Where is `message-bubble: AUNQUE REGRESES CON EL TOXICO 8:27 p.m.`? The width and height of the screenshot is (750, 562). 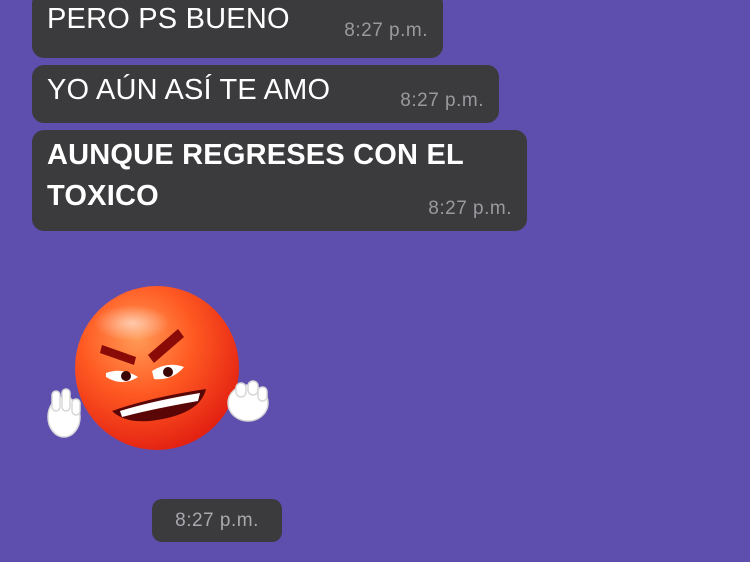 message-bubble: AUNQUE REGRESES CON EL TOXICO 8:27 p.m. is located at coordinates (279, 180).